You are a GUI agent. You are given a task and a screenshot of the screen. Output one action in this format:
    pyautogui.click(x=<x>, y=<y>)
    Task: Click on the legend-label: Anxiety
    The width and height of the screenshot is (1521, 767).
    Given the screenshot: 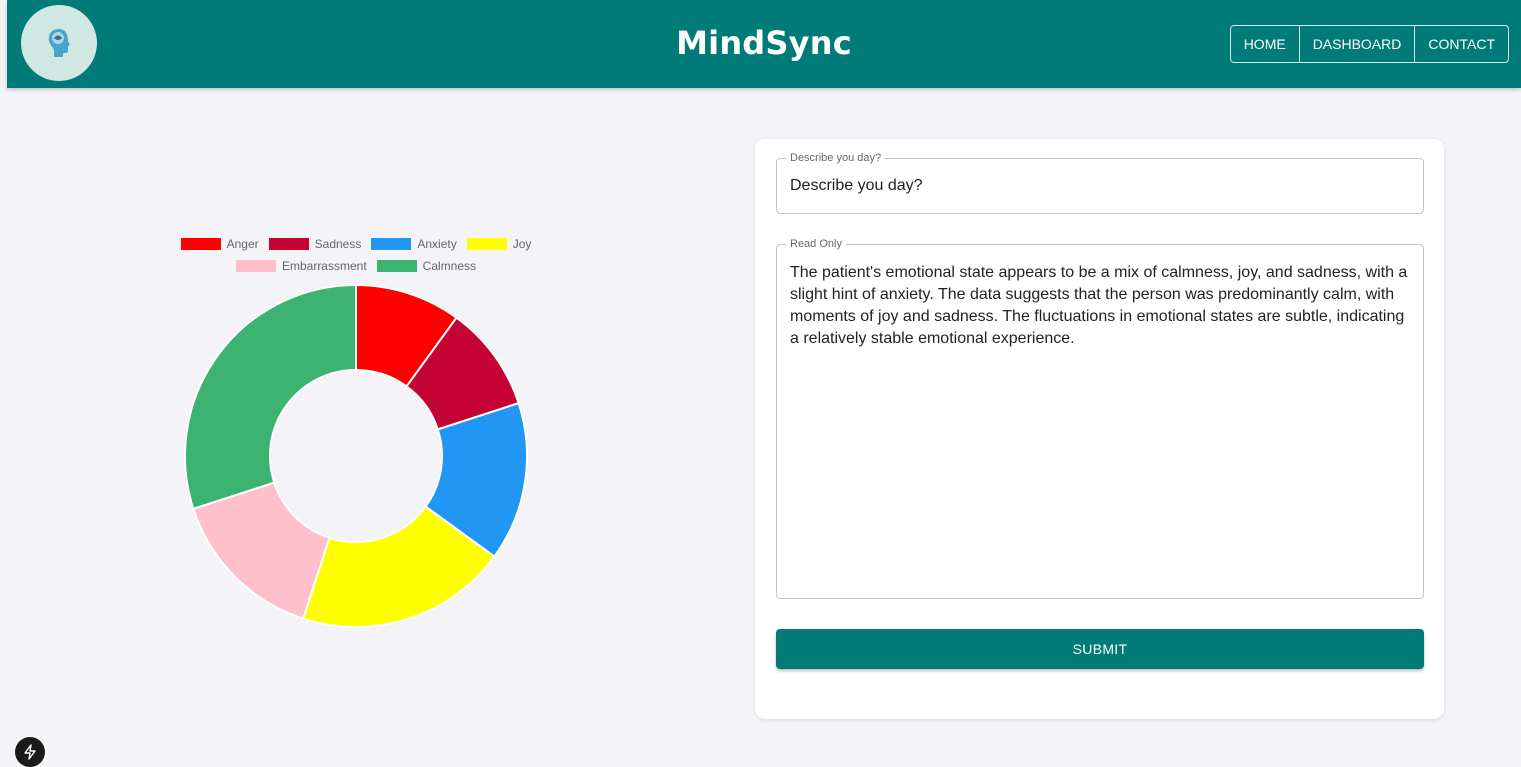 What is the action you would take?
    pyautogui.click(x=437, y=244)
    